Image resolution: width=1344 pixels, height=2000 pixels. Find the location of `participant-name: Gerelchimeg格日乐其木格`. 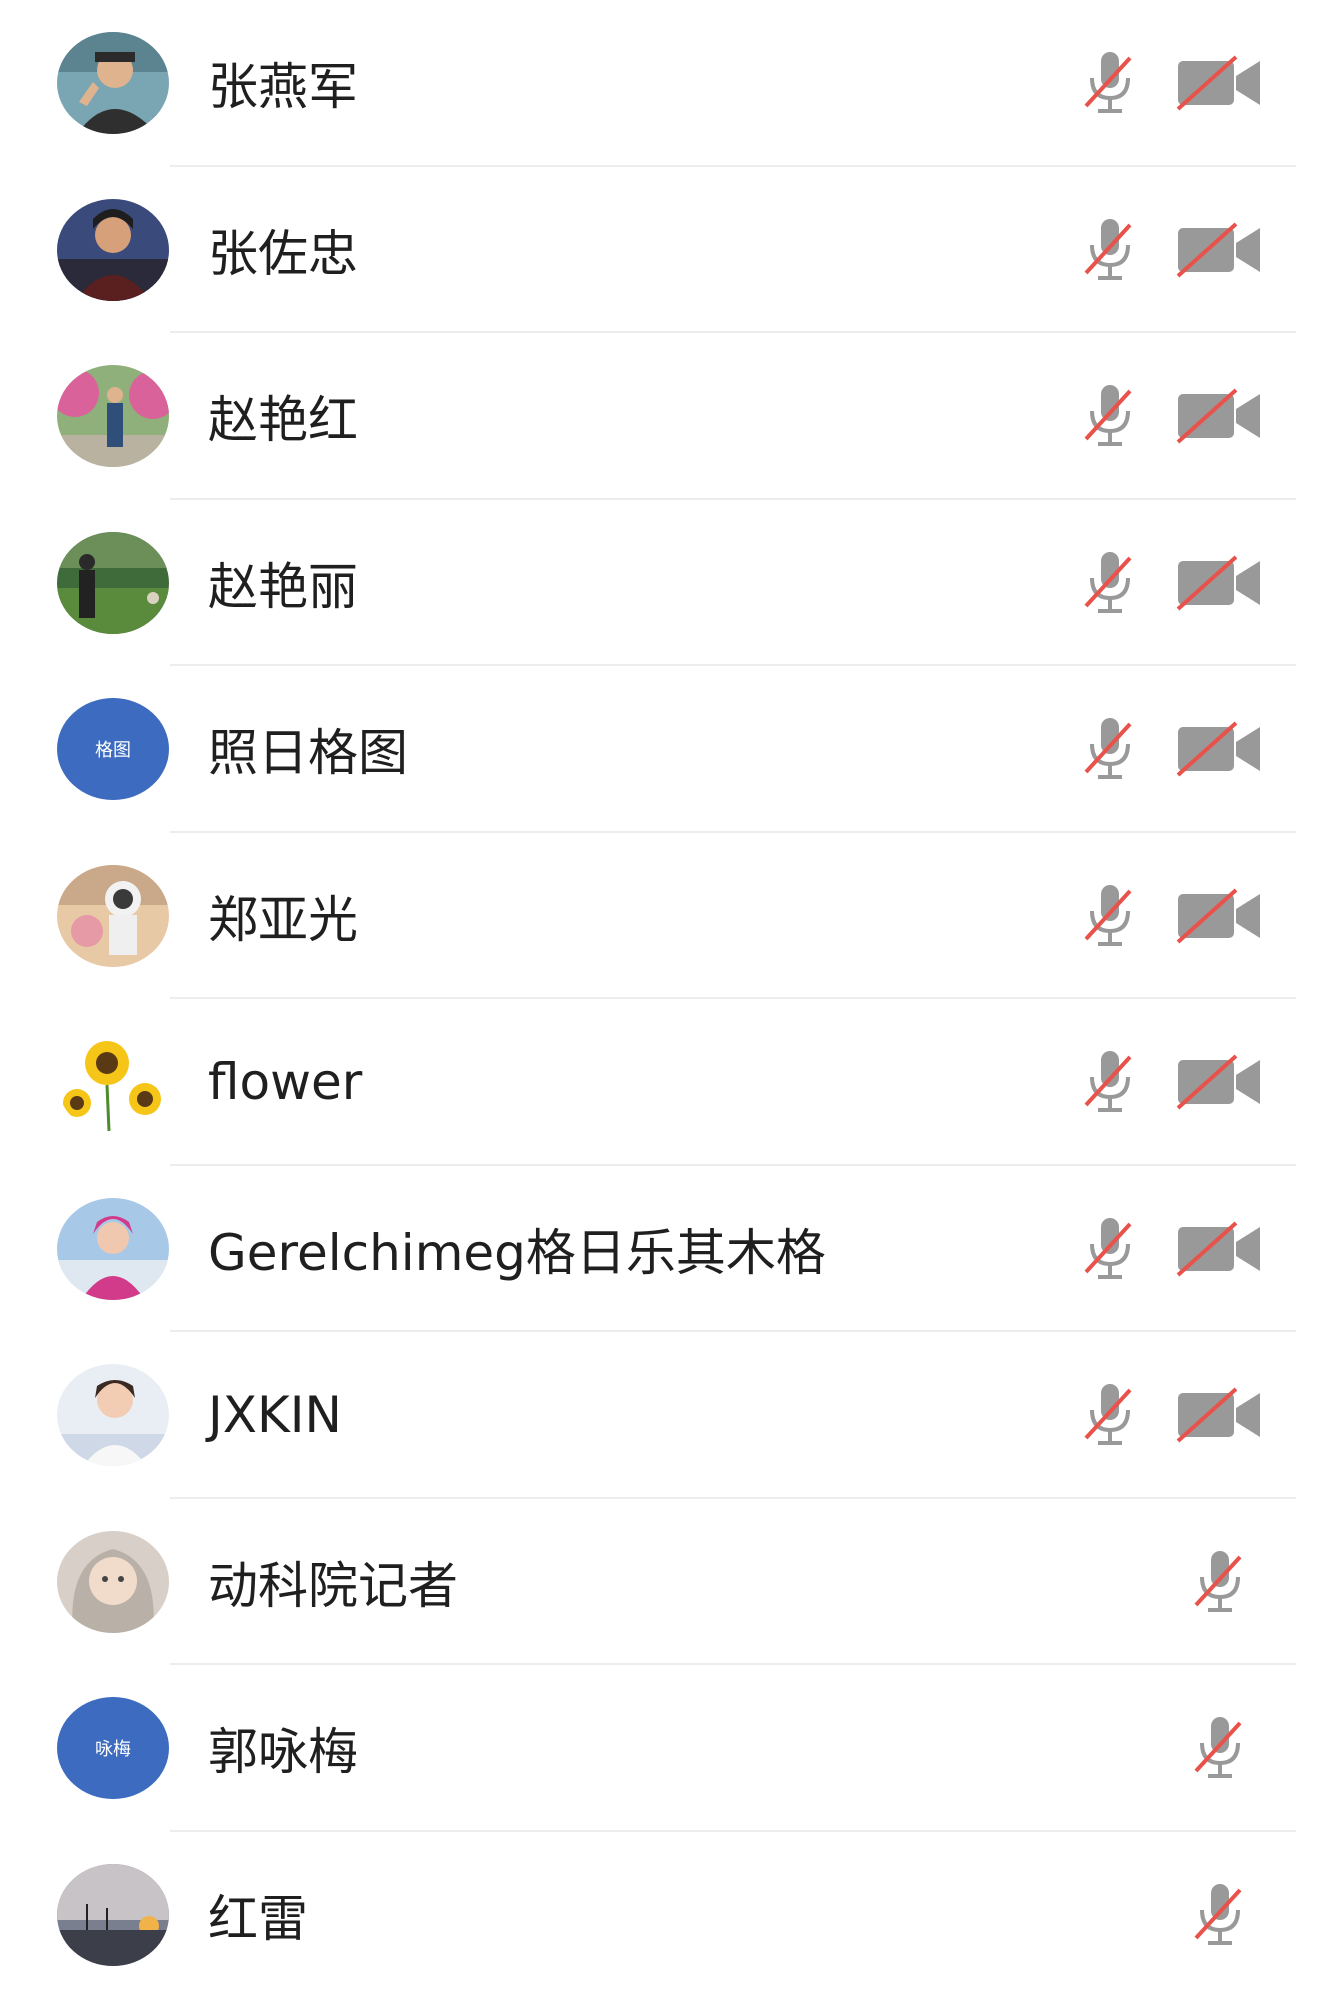

participant-name: Gerelchimeg格日乐其木格 is located at coordinates (517, 1252).